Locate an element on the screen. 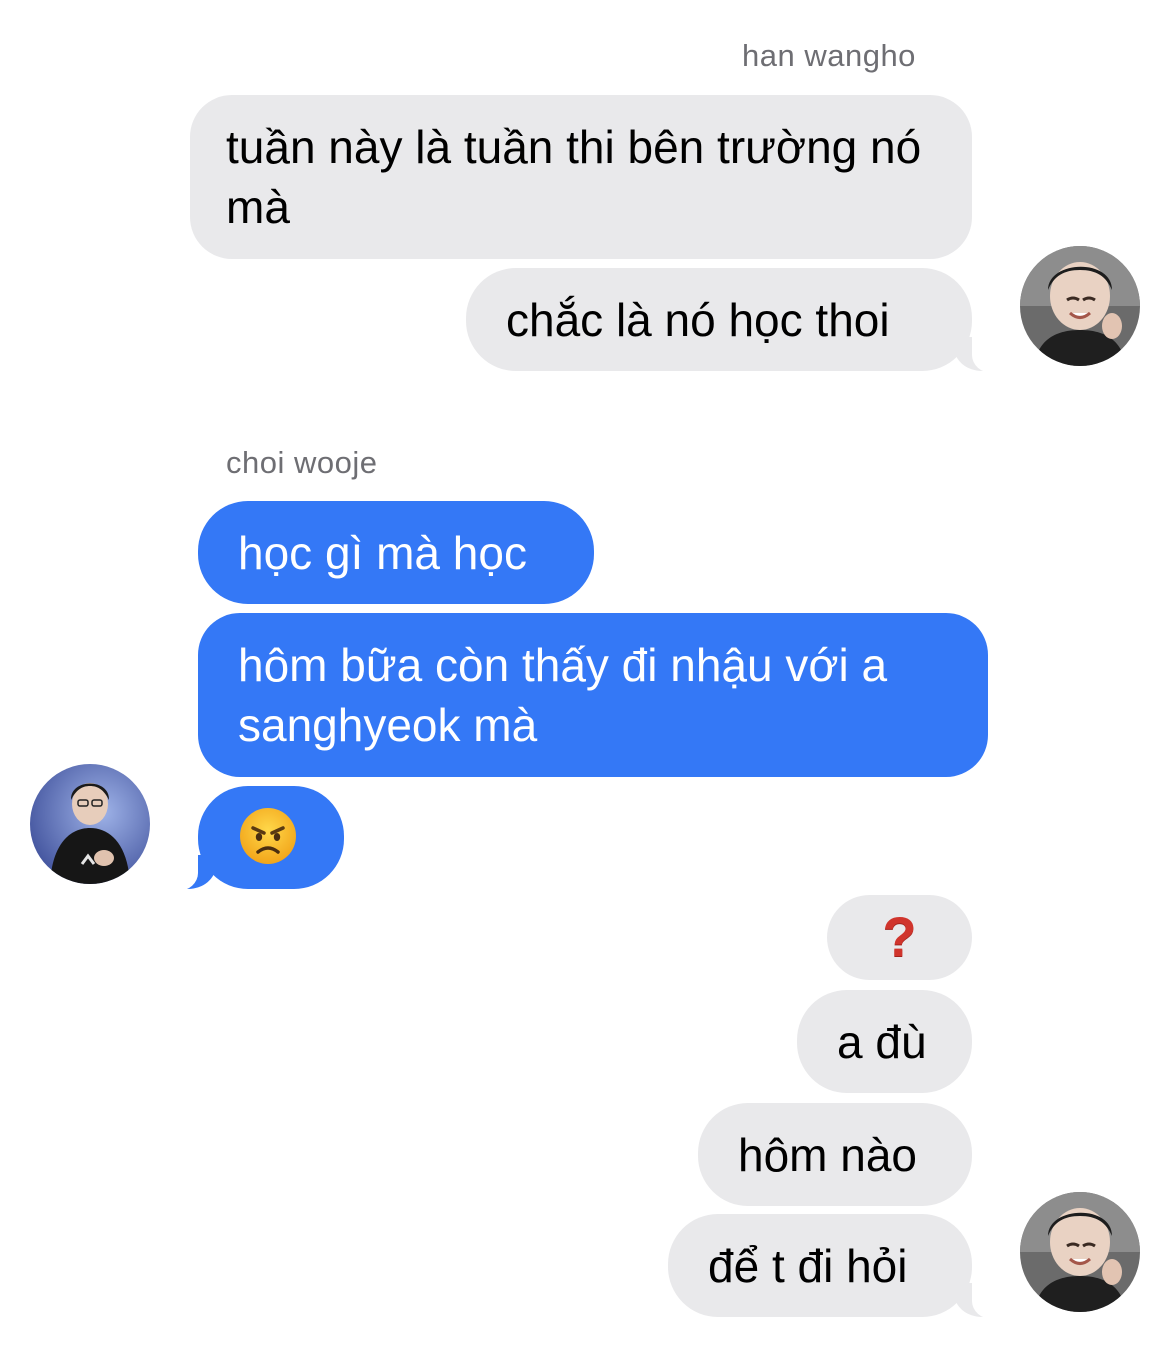 This screenshot has width=1170, height=1351. message-bubble: hôm nào is located at coordinates (835, 1154).